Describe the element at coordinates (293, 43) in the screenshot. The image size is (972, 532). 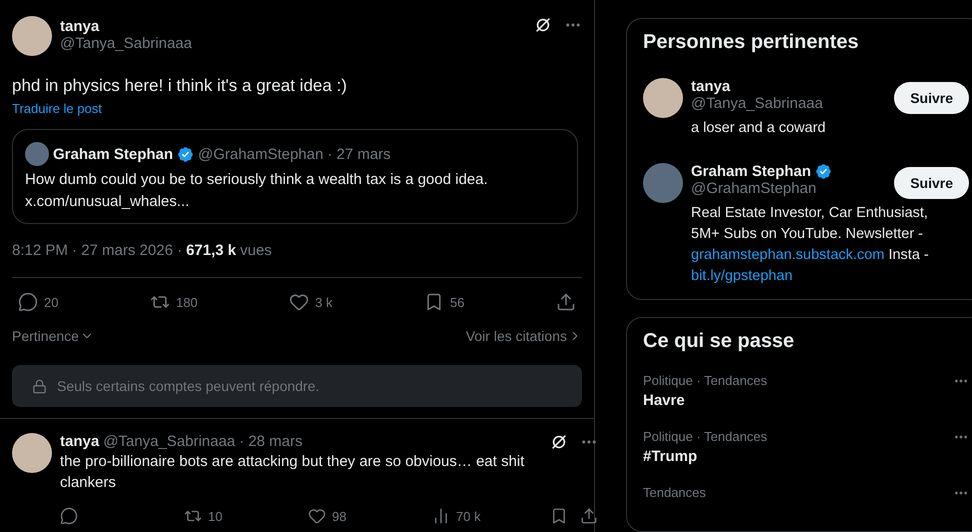
I see `author-handle: @Tanya_Sabrinaaa` at that location.